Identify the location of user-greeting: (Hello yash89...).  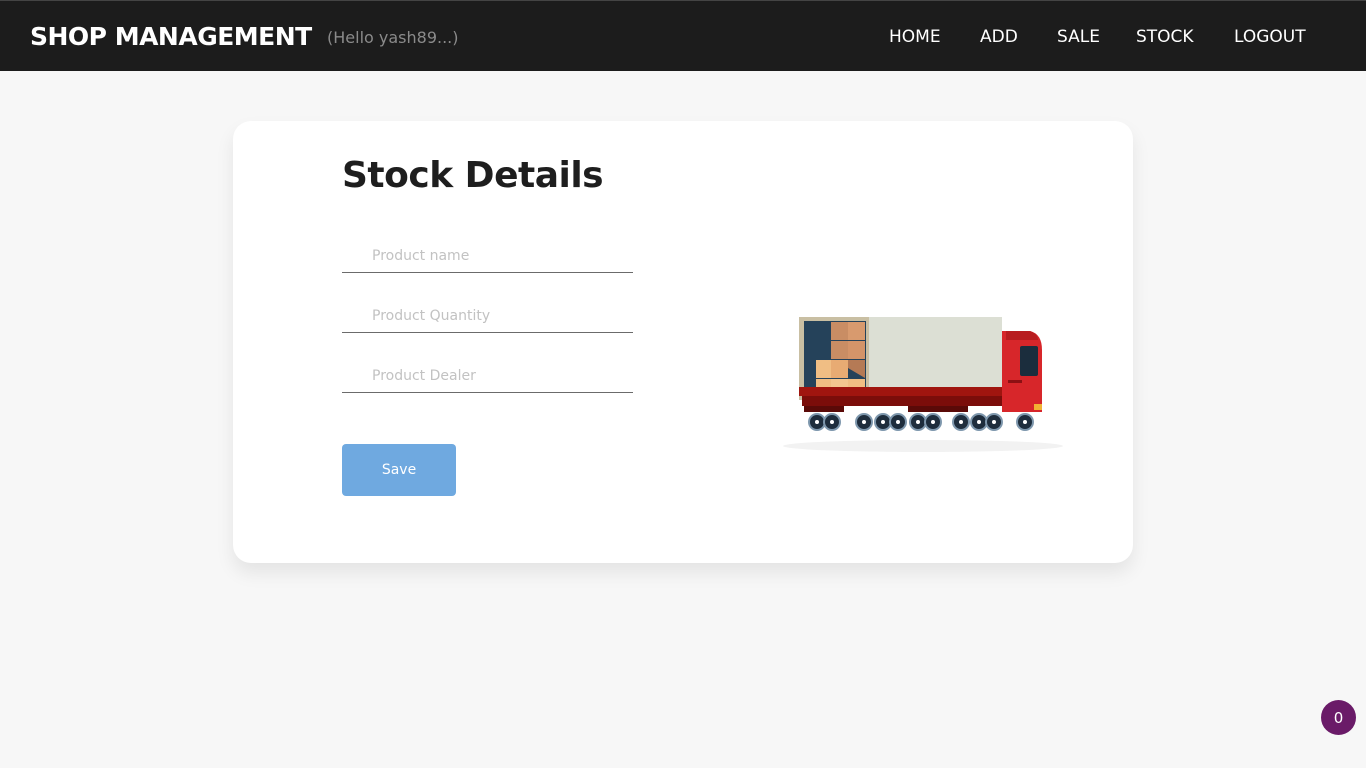
(393, 37).